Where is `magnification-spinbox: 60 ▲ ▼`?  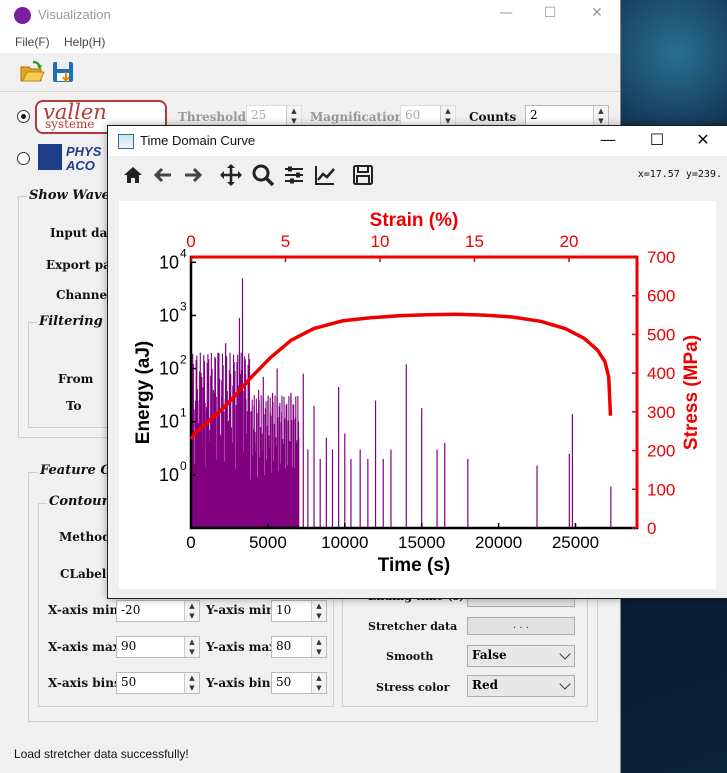 magnification-spinbox: 60 ▲ ▼ is located at coordinates (428, 116).